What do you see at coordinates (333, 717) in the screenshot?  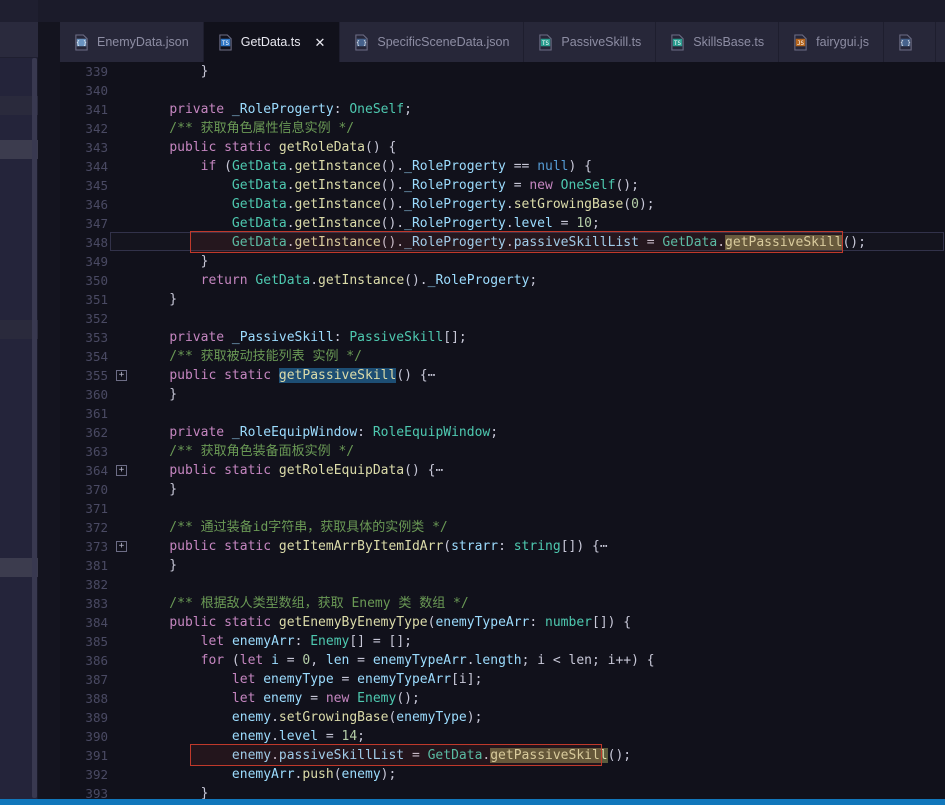 I see `code-token: setGrowingBase` at bounding box center [333, 717].